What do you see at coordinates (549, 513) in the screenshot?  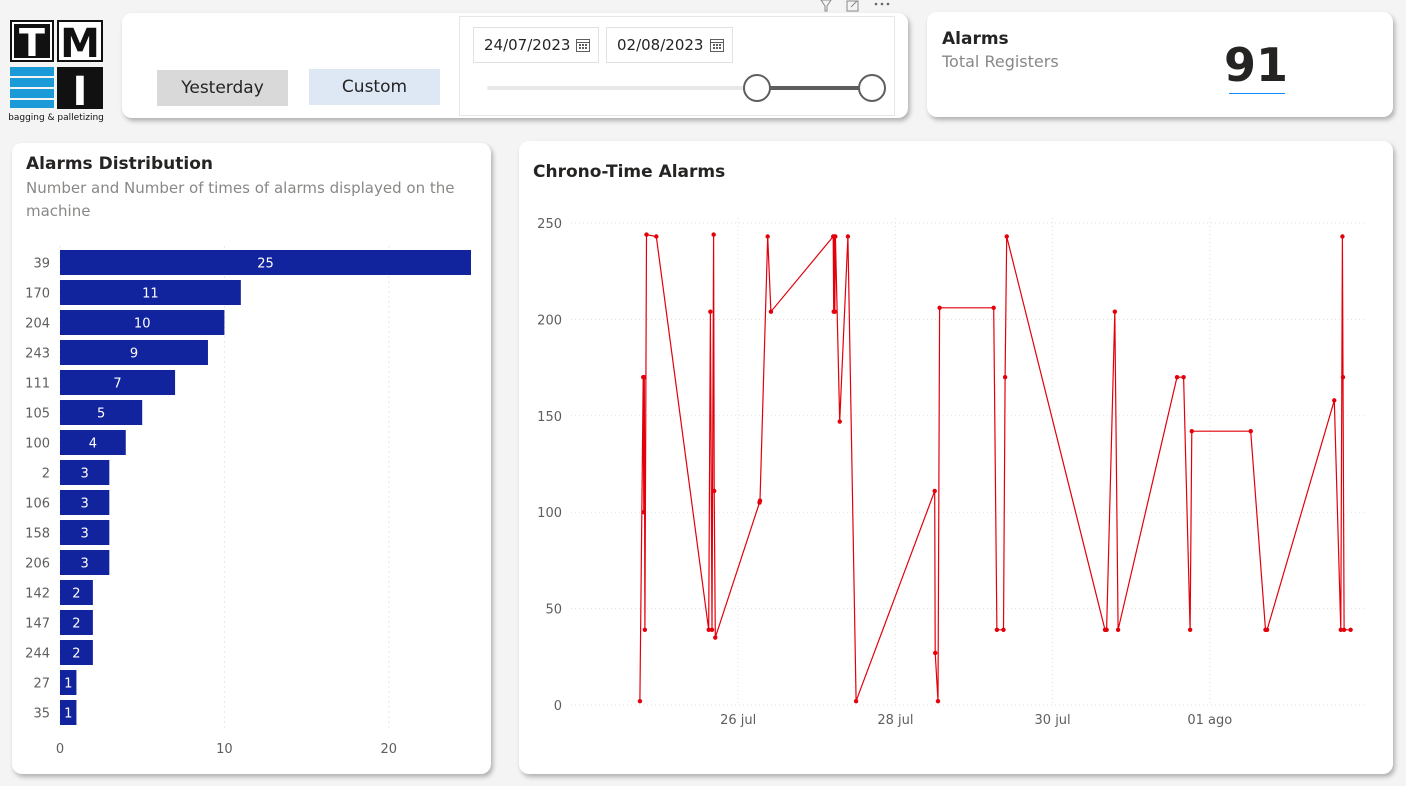 I see `y-tick-label: 100` at bounding box center [549, 513].